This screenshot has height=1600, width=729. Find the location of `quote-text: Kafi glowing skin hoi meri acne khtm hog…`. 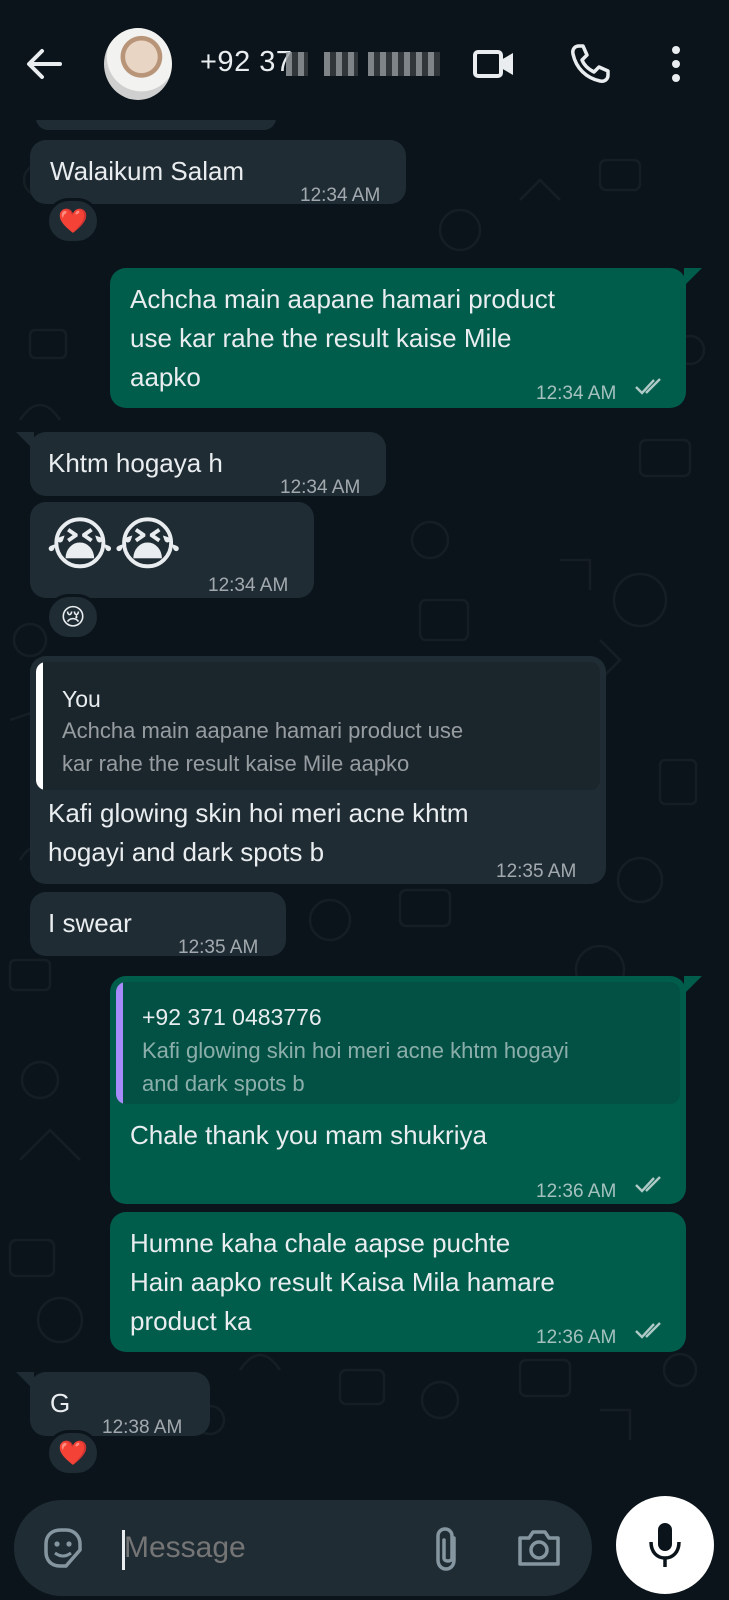

quote-text: Kafi glowing skin hoi meri acne khtm hog… is located at coordinates (355, 1067).